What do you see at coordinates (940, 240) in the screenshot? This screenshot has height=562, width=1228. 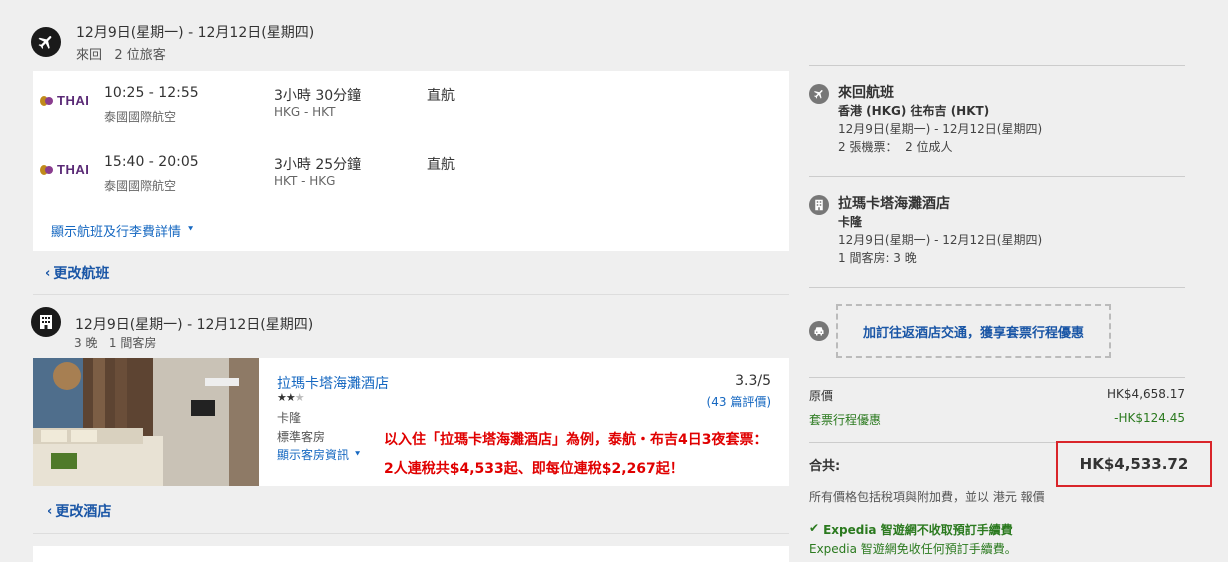 I see `sidebar-hotel-dates: 12月9日(星期一) - 12月12日(星期四)` at bounding box center [940, 240].